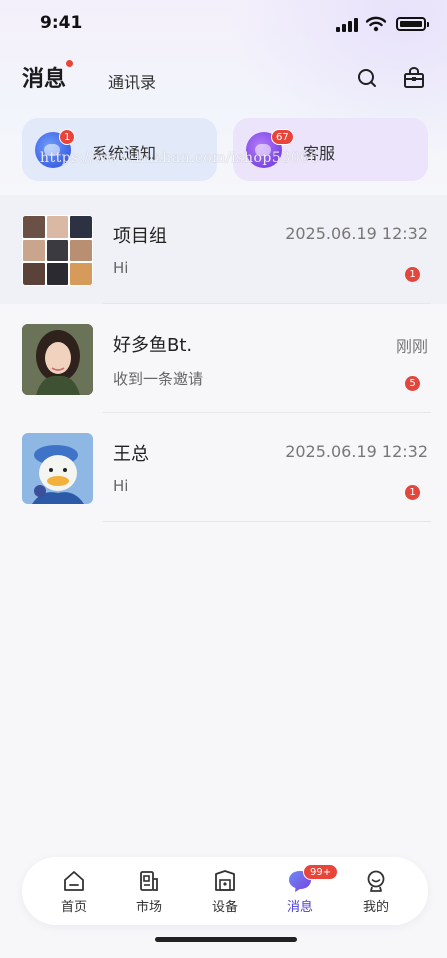 The width and height of the screenshot is (447, 958). I want to click on messages-count-badge: 99+, so click(321, 872).